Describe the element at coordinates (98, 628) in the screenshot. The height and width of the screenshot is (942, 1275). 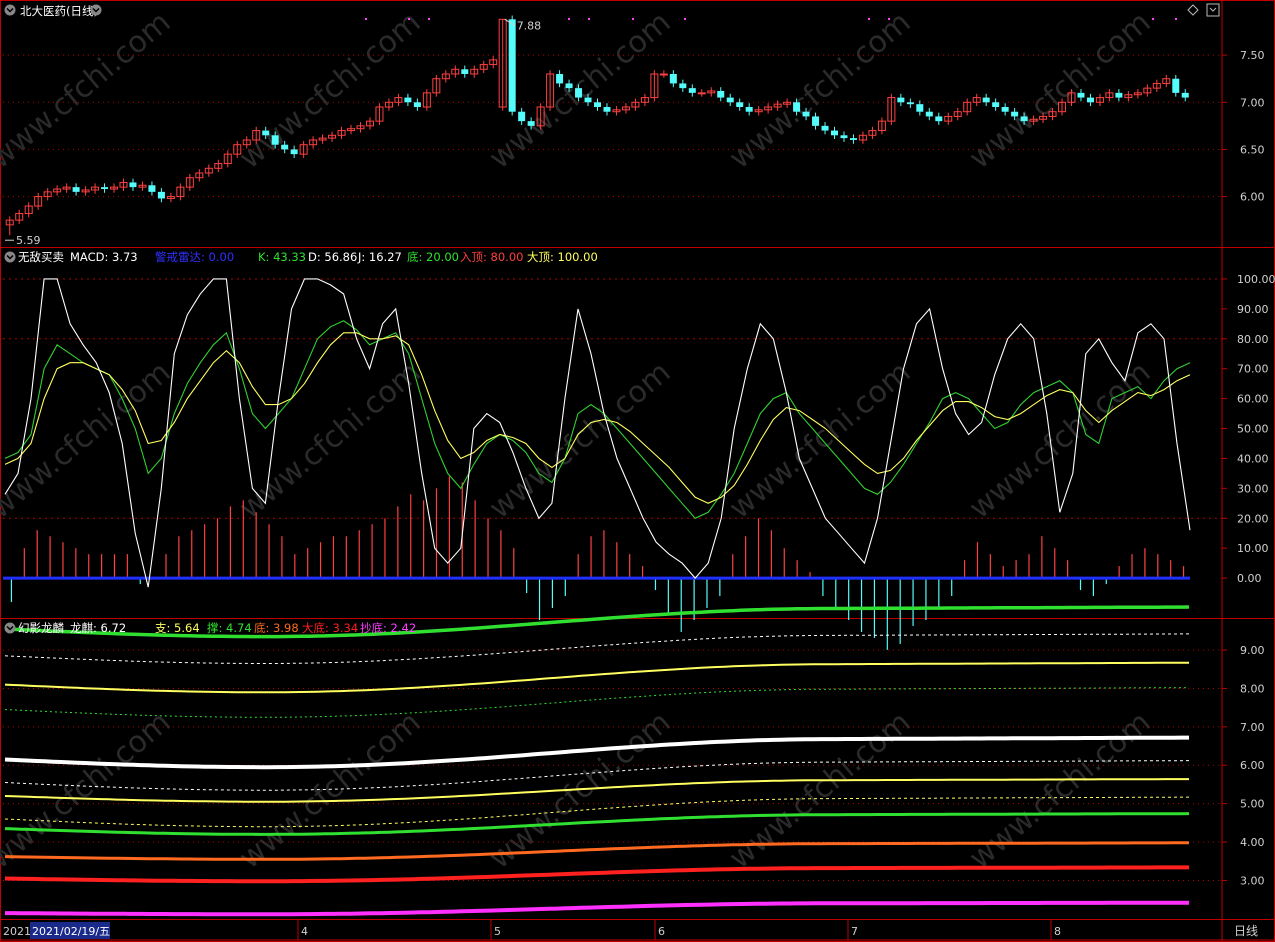
I see `panel3-label: 龙麒: 6.72` at that location.